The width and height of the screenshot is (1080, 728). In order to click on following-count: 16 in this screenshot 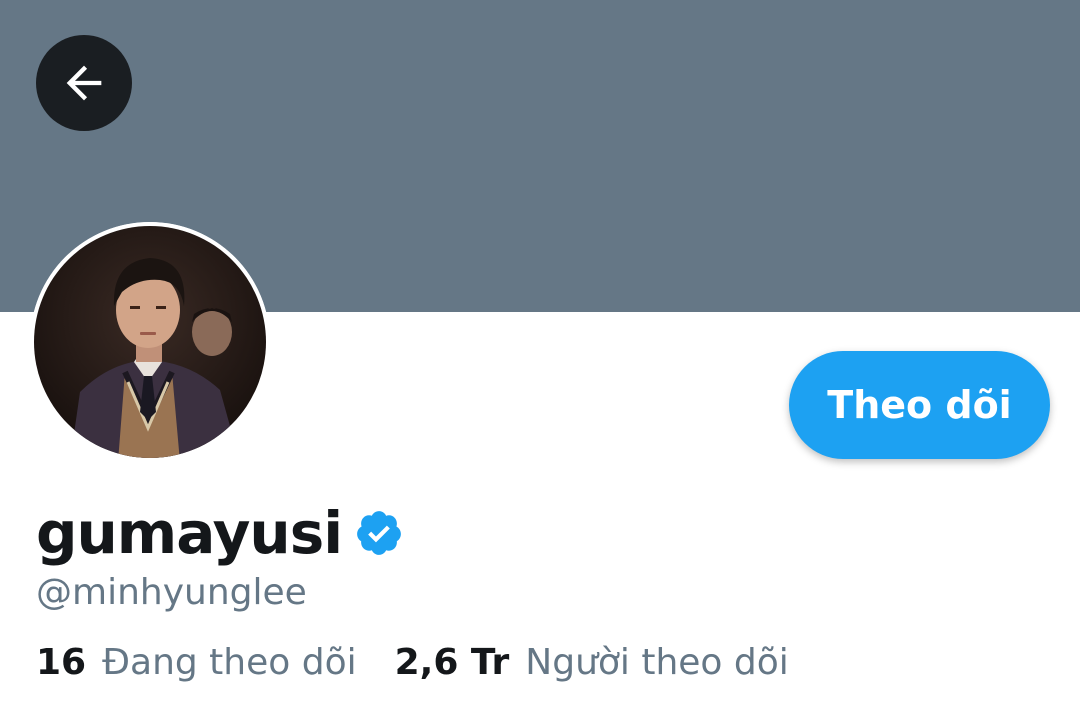, I will do `click(61, 662)`.